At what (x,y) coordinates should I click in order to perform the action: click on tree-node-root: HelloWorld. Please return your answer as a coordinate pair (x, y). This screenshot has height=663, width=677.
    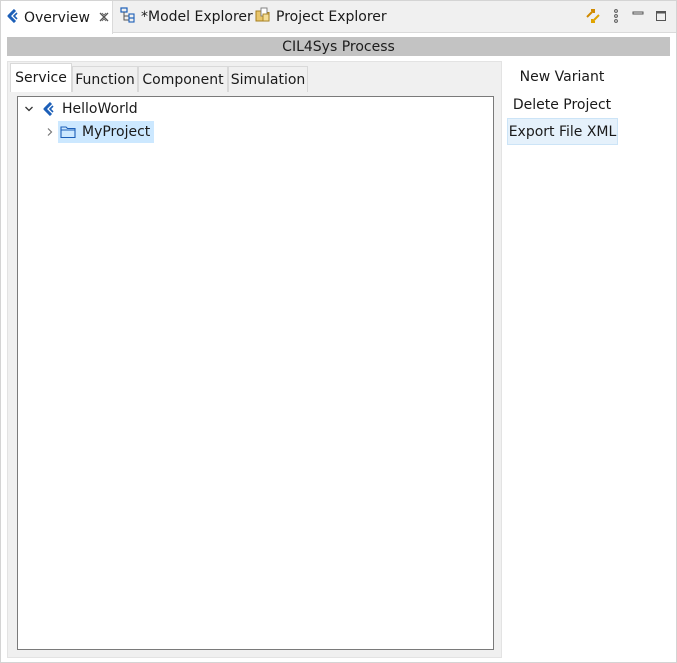
    Looking at the image, I should click on (80, 109).